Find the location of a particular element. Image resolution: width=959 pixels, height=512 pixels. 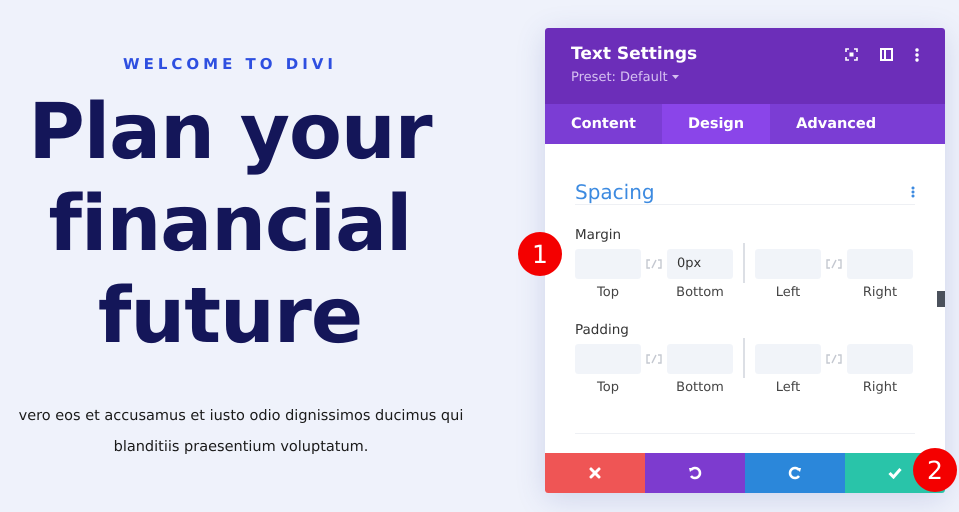

cancel-button is located at coordinates (595, 473).